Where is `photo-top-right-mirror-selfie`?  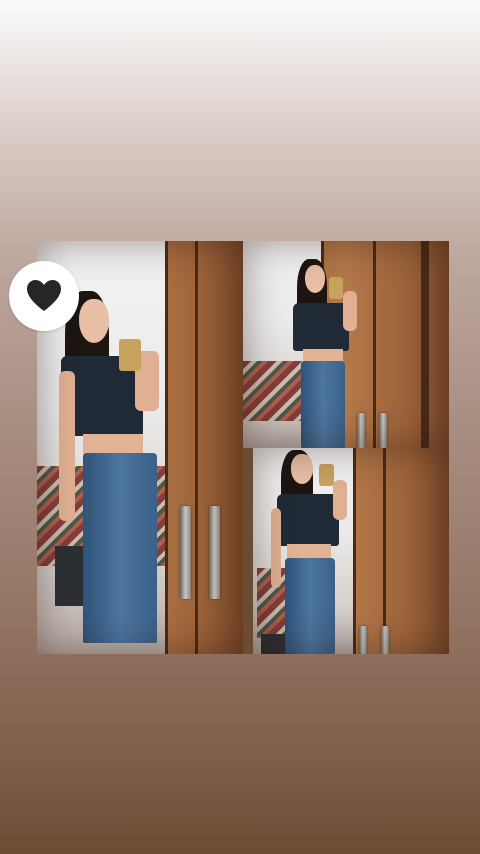
photo-top-right-mirror-selfie is located at coordinates (346, 344).